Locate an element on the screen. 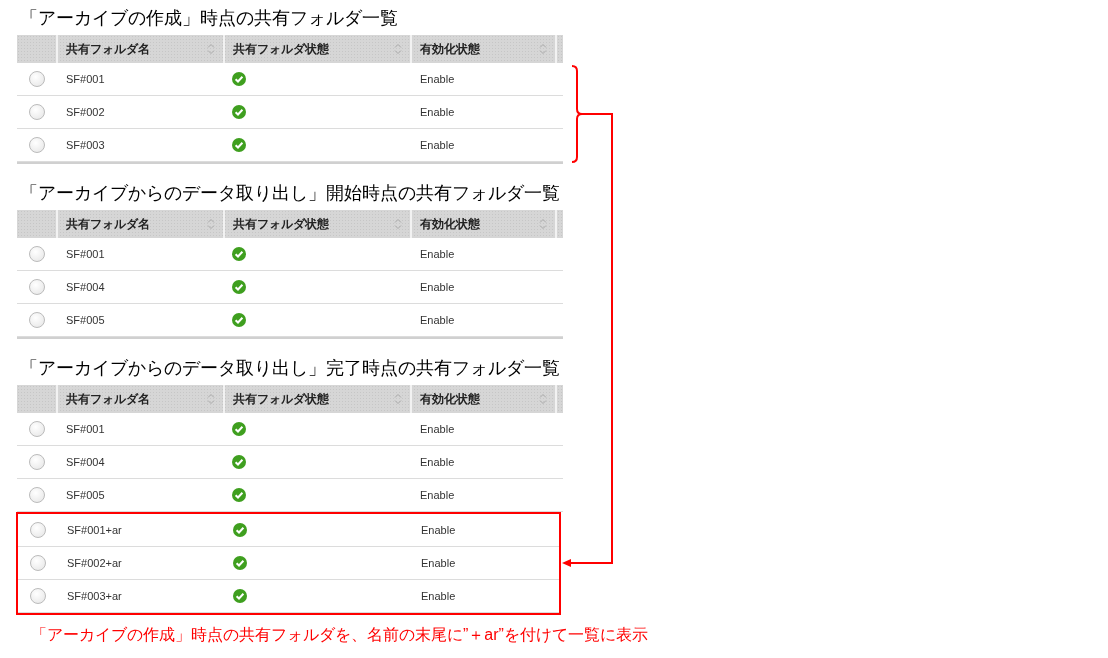 The height and width of the screenshot is (658, 1108). section-title: 「アーカイブからのデータ取り出し」完了時点の共有フォルダ一覧 is located at coordinates (290, 368).